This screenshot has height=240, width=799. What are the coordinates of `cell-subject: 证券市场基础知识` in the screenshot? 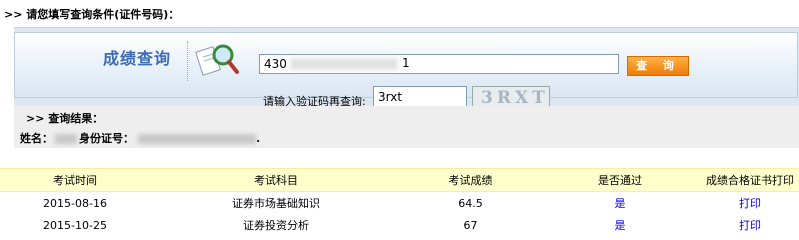 It's located at (276, 203).